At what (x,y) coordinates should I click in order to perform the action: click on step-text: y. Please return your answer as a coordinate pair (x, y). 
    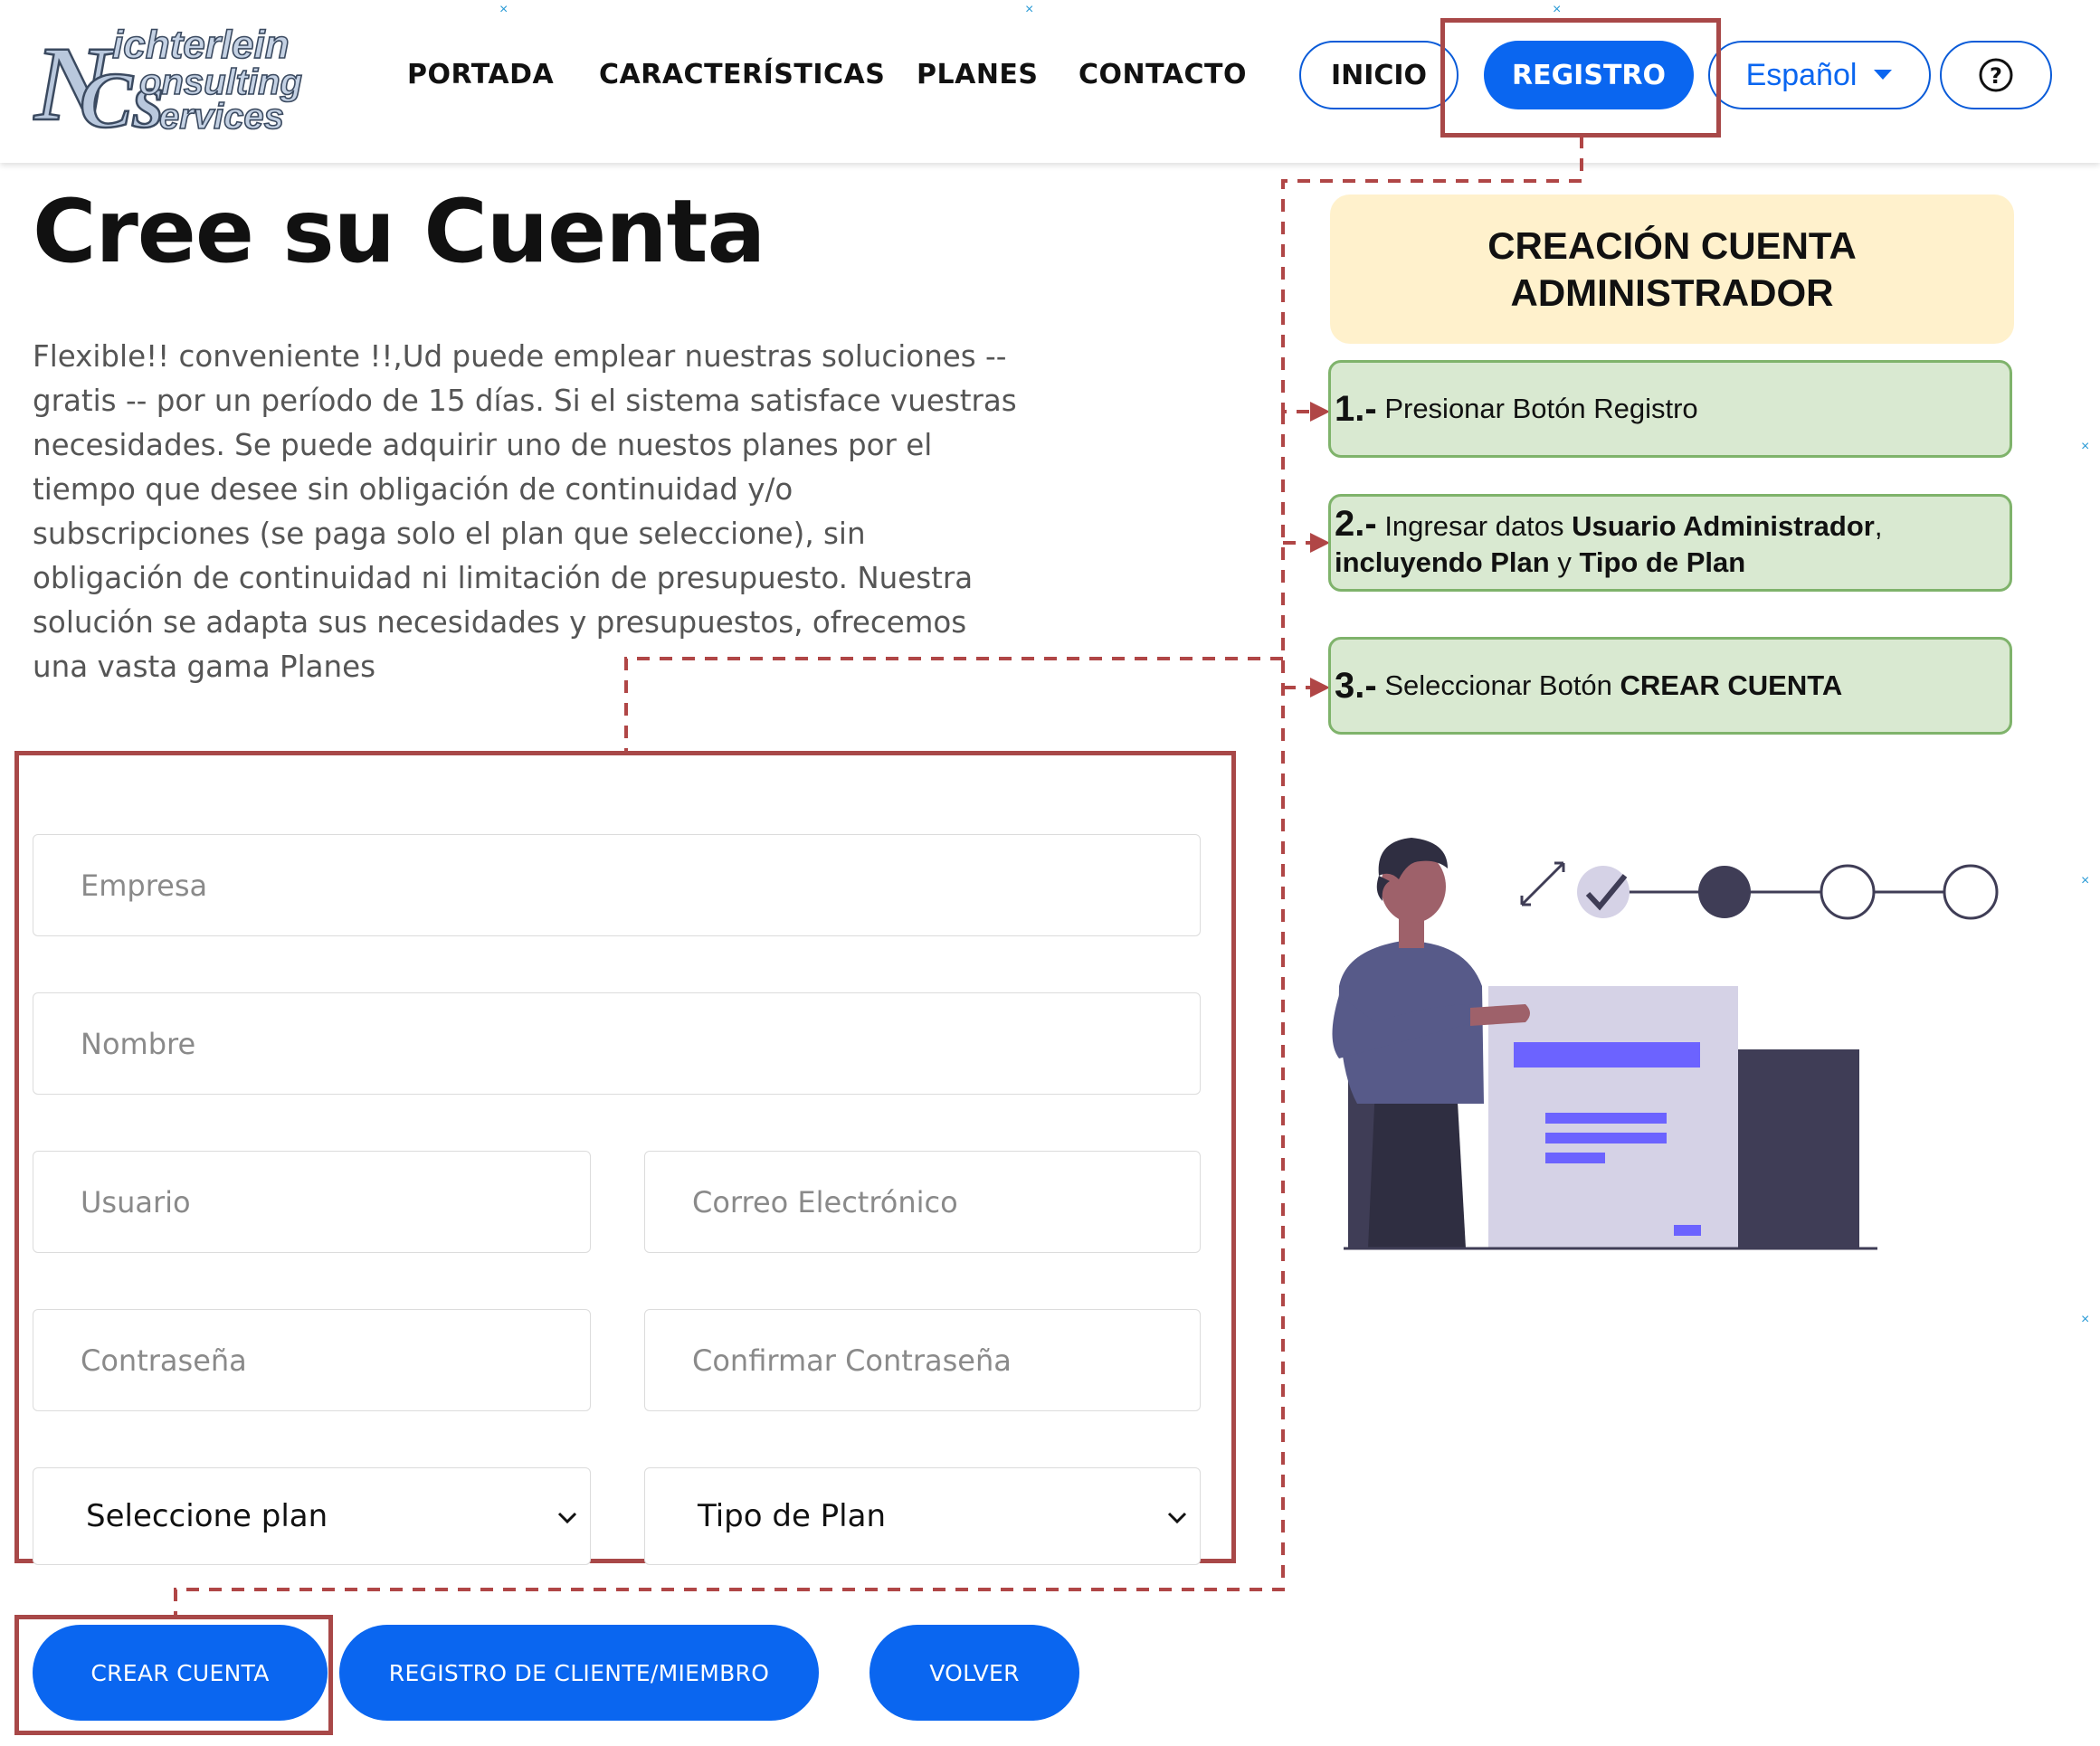
    Looking at the image, I should click on (1564, 562).